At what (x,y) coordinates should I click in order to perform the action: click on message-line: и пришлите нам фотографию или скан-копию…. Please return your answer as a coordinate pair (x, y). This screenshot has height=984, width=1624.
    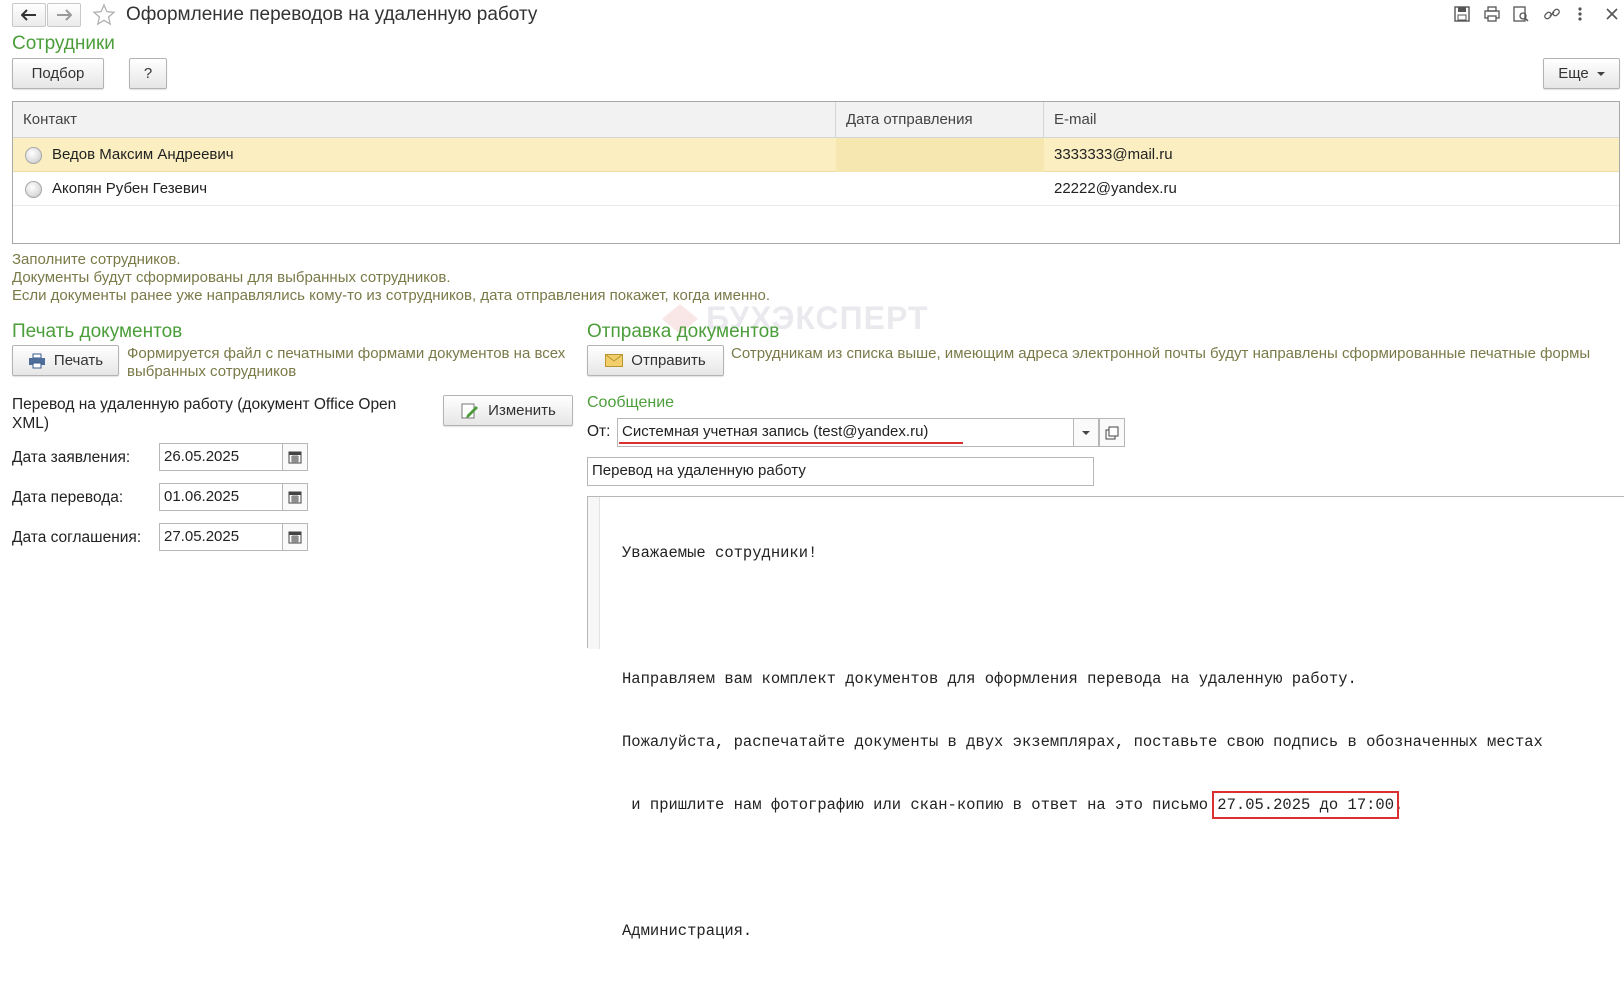
    Looking at the image, I should click on (1082, 805).